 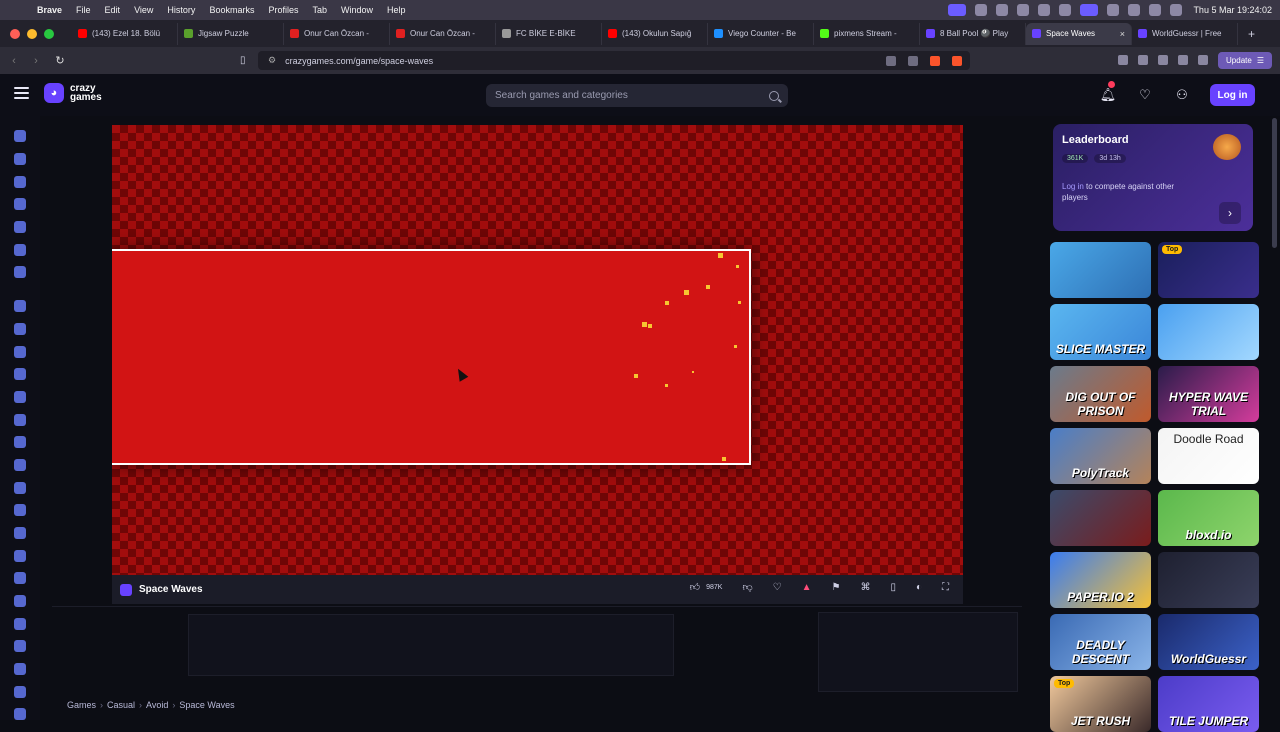 What do you see at coordinates (1122, 34) in the screenshot?
I see `close-tab-icon: ×` at bounding box center [1122, 34].